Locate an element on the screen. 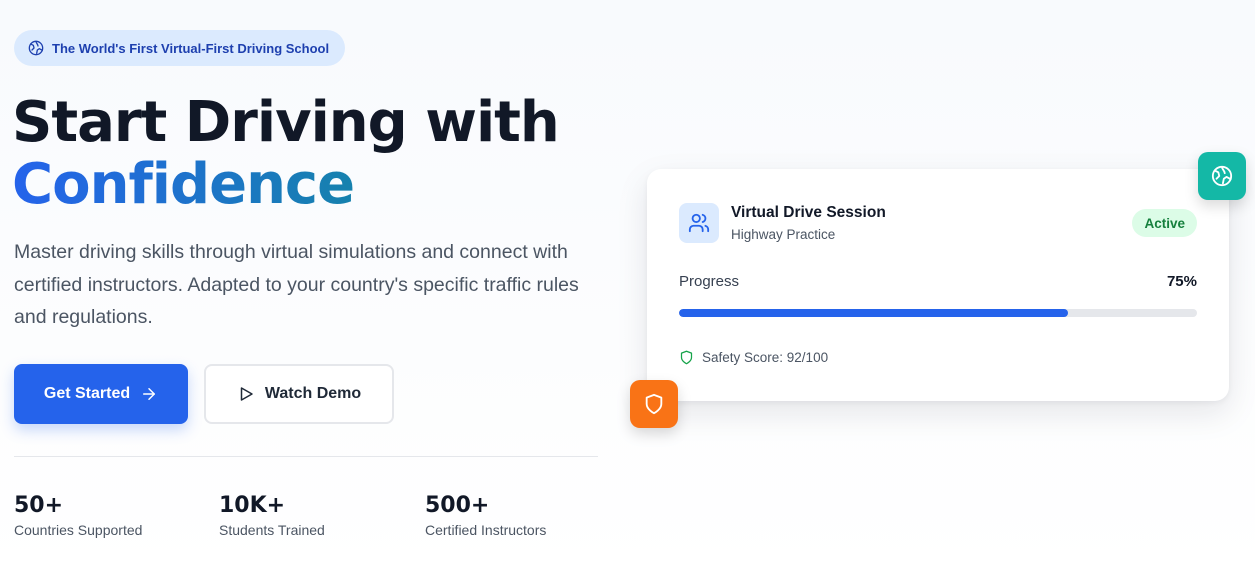 The height and width of the screenshot is (573, 1255). play-icon is located at coordinates (246, 394).